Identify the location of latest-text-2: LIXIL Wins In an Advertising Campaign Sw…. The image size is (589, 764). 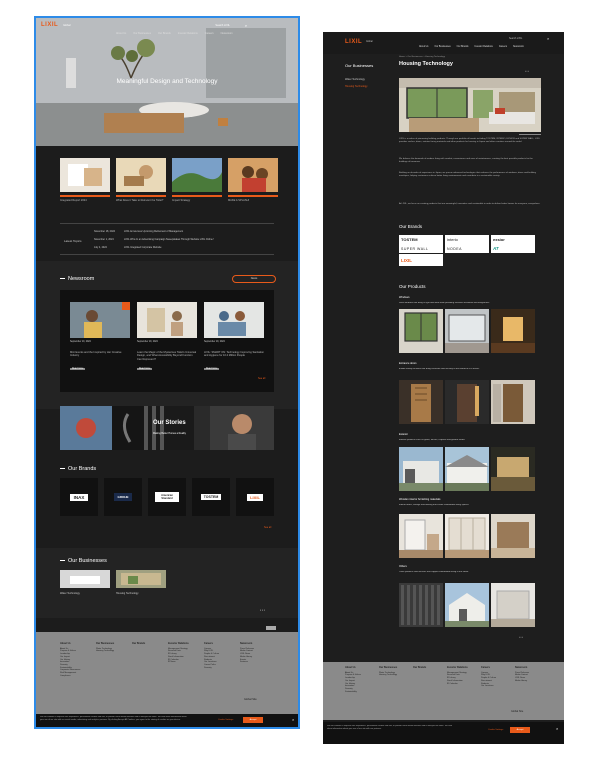
(169, 239).